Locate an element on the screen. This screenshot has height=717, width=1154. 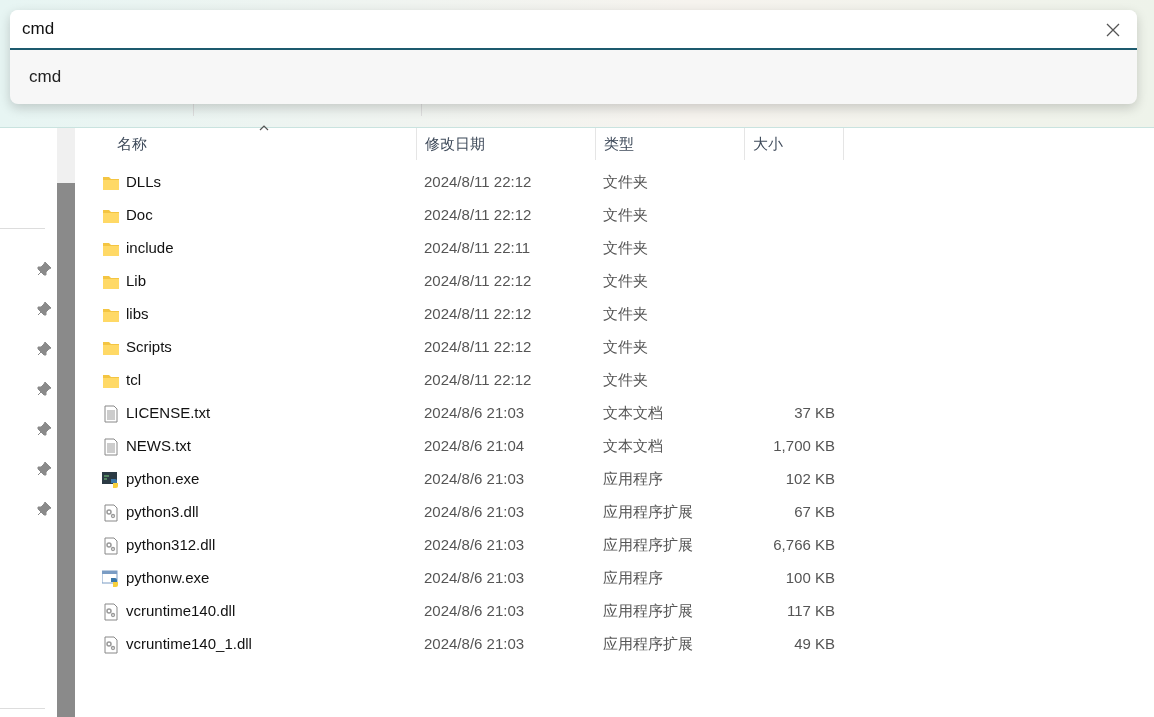
file-name: LICENSE.txt is located at coordinates (168, 413).